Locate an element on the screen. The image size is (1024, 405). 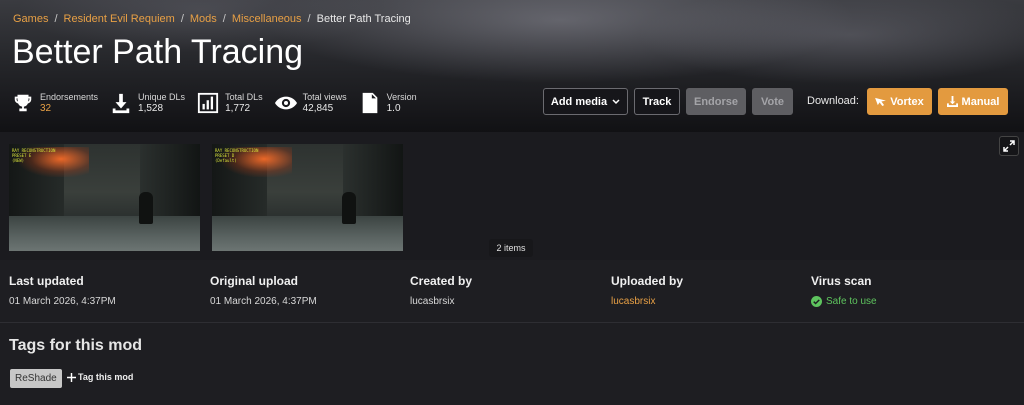
stat-total-dls: Total DLs 1,772 is located at coordinates (229, 103).